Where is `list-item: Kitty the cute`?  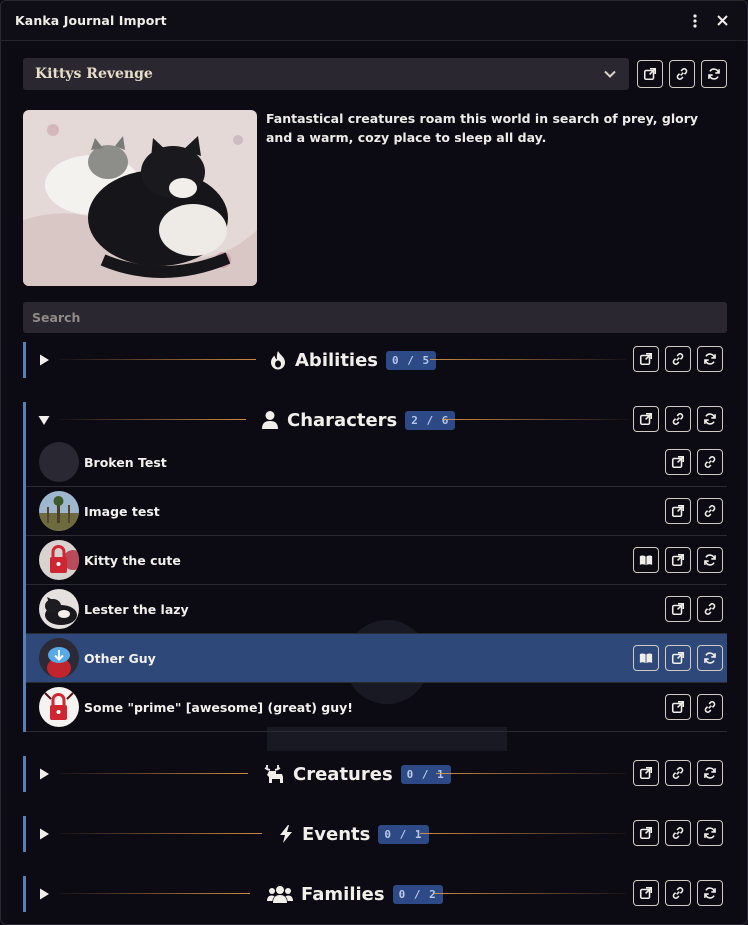 list-item: Kitty the cute is located at coordinates (376, 560).